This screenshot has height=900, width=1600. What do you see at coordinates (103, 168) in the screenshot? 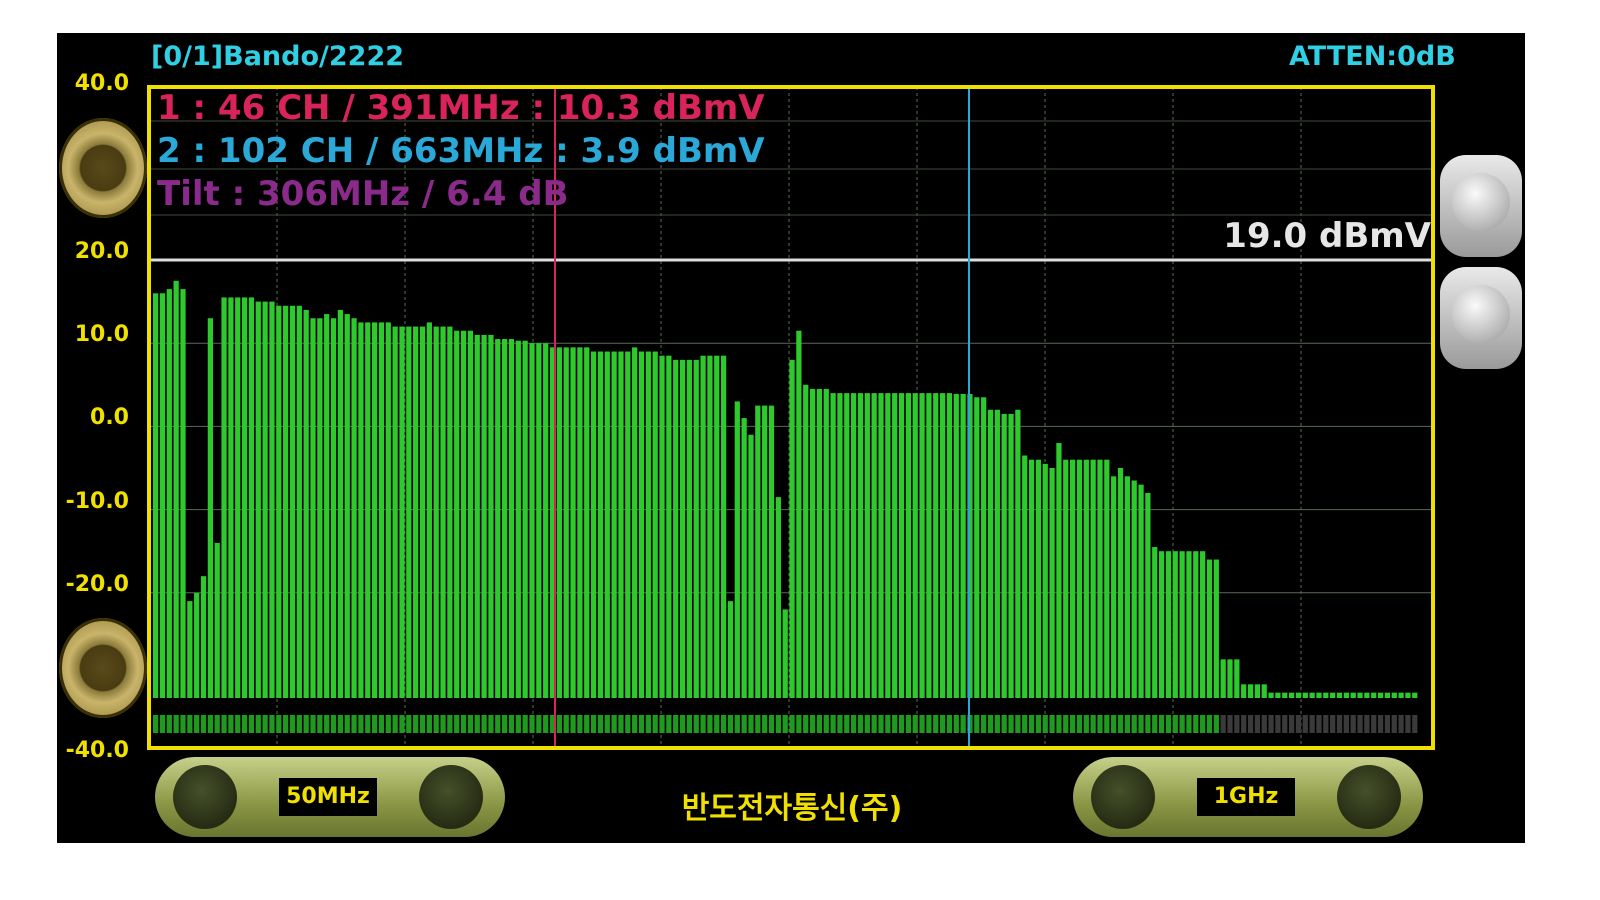
I see `level-up-knob` at bounding box center [103, 168].